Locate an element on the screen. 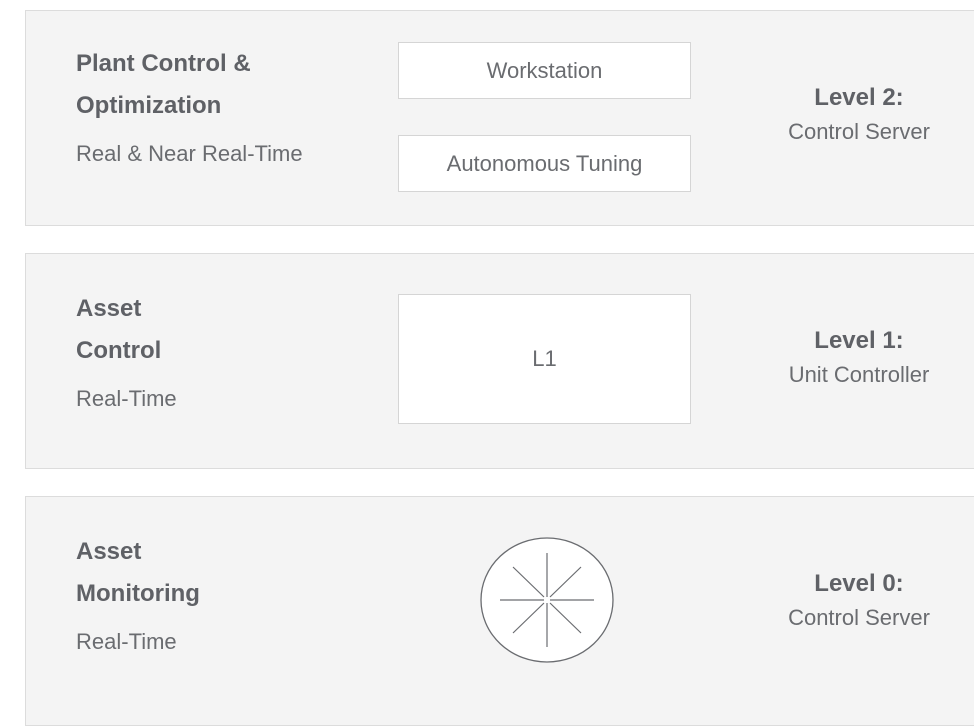 The width and height of the screenshot is (974, 726). level-title: Level 0: is located at coordinates (859, 583).